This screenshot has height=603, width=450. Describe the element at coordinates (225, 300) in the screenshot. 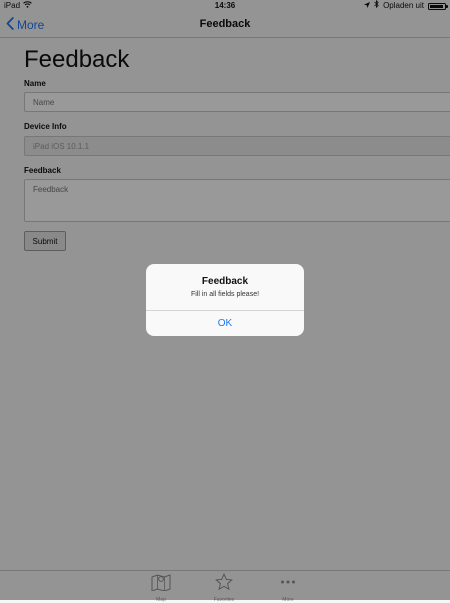

I see `alert-dialog: Feedback Fill in all fields please! OK` at that location.